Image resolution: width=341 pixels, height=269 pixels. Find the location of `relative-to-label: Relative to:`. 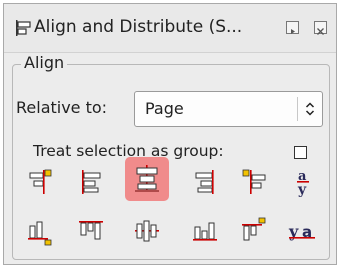

relative-to-label: Relative to: is located at coordinates (62, 107).